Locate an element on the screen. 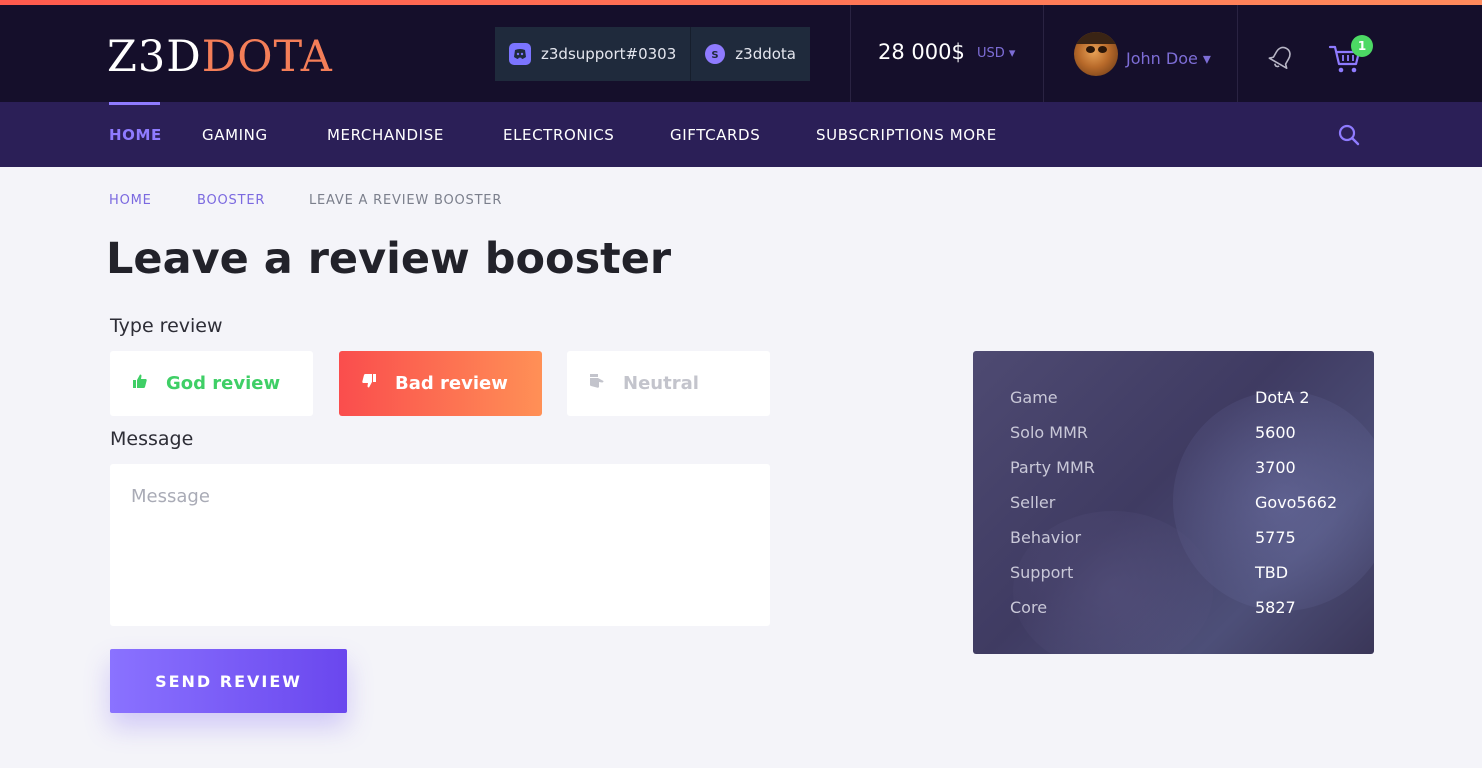 Image resolution: width=1482 pixels, height=768 pixels. avatar-hat is located at coordinates (1096, 38).